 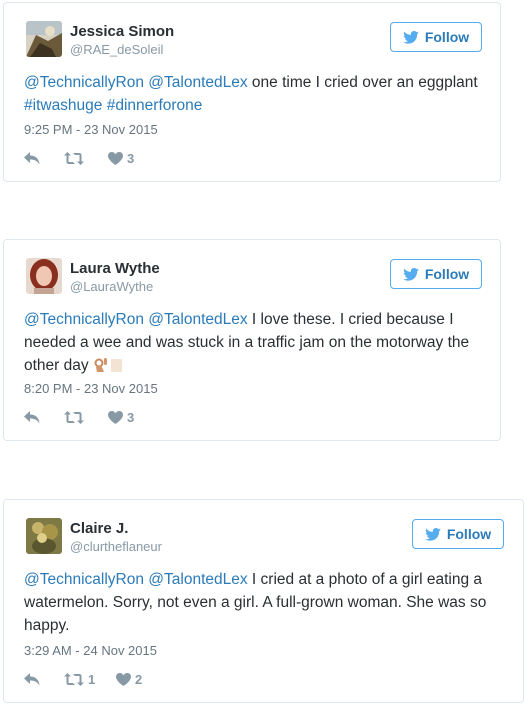 What do you see at coordinates (115, 268) in the screenshot?
I see `user-display-name: Laura Wythe` at bounding box center [115, 268].